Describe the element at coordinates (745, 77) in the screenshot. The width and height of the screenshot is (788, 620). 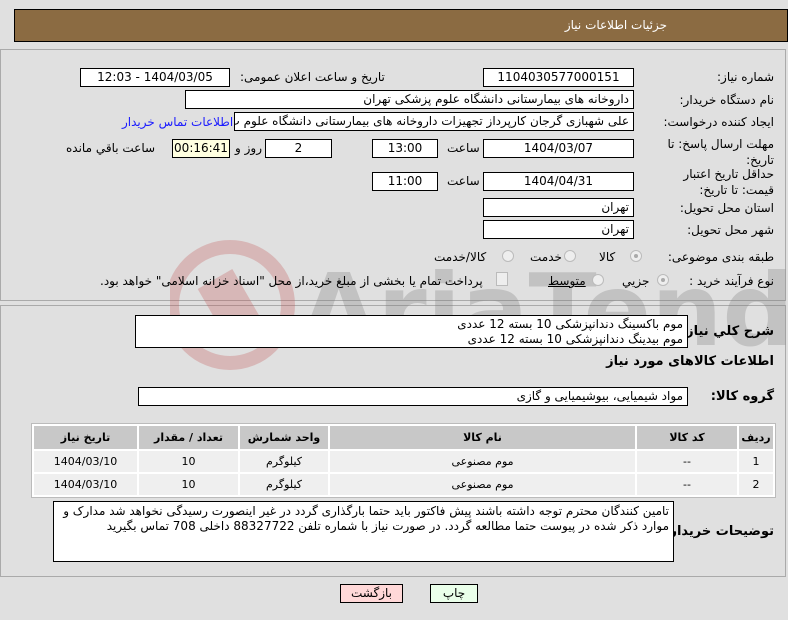
I see `need-number-label: شماره نیاز:` at that location.